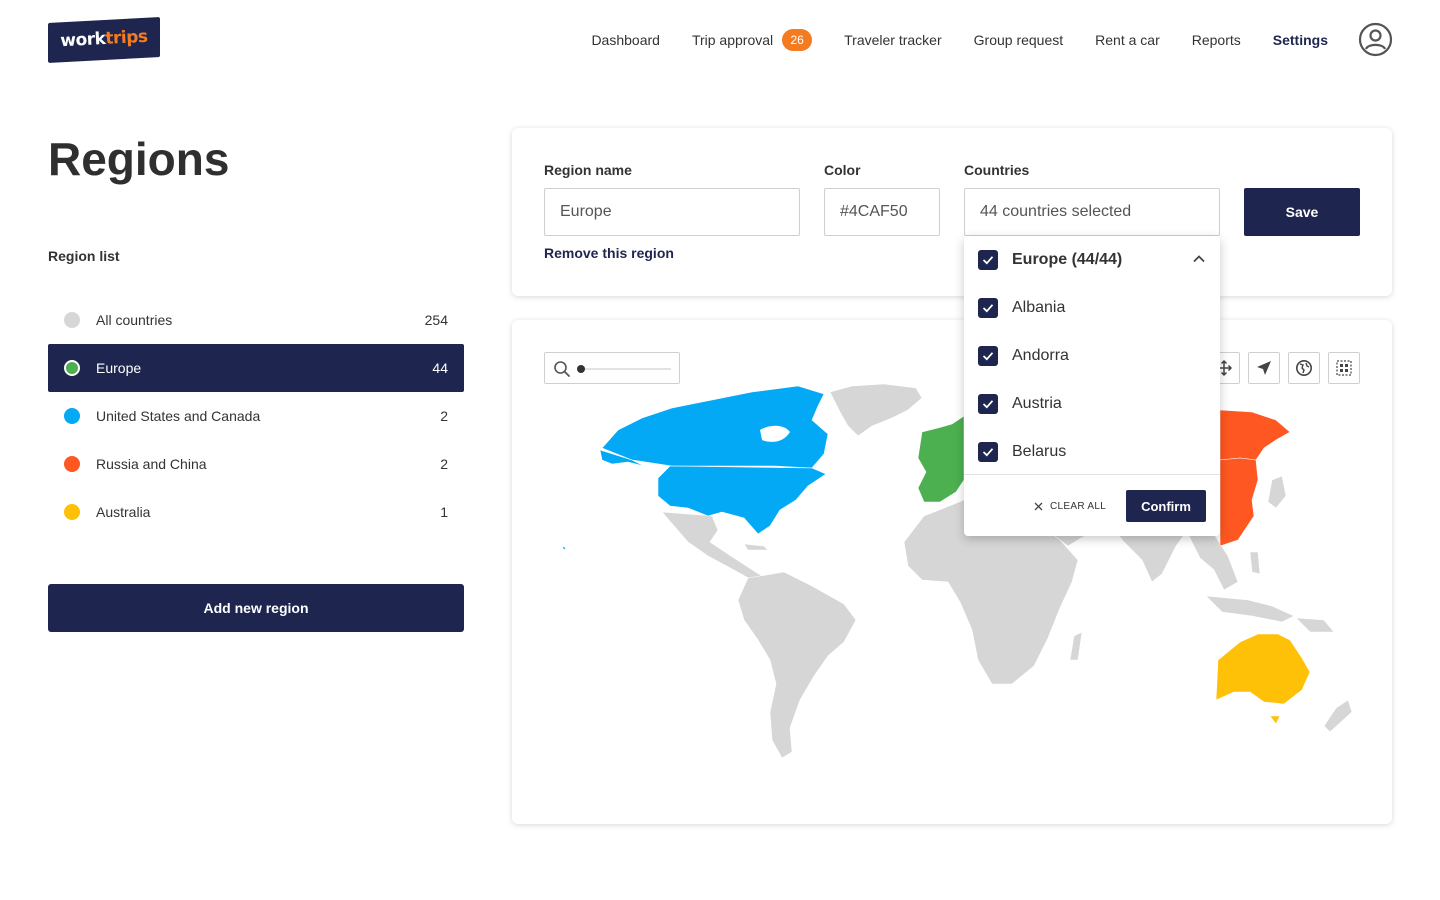 The width and height of the screenshot is (1440, 900). I want to click on caribbean-shape, so click(756, 547).